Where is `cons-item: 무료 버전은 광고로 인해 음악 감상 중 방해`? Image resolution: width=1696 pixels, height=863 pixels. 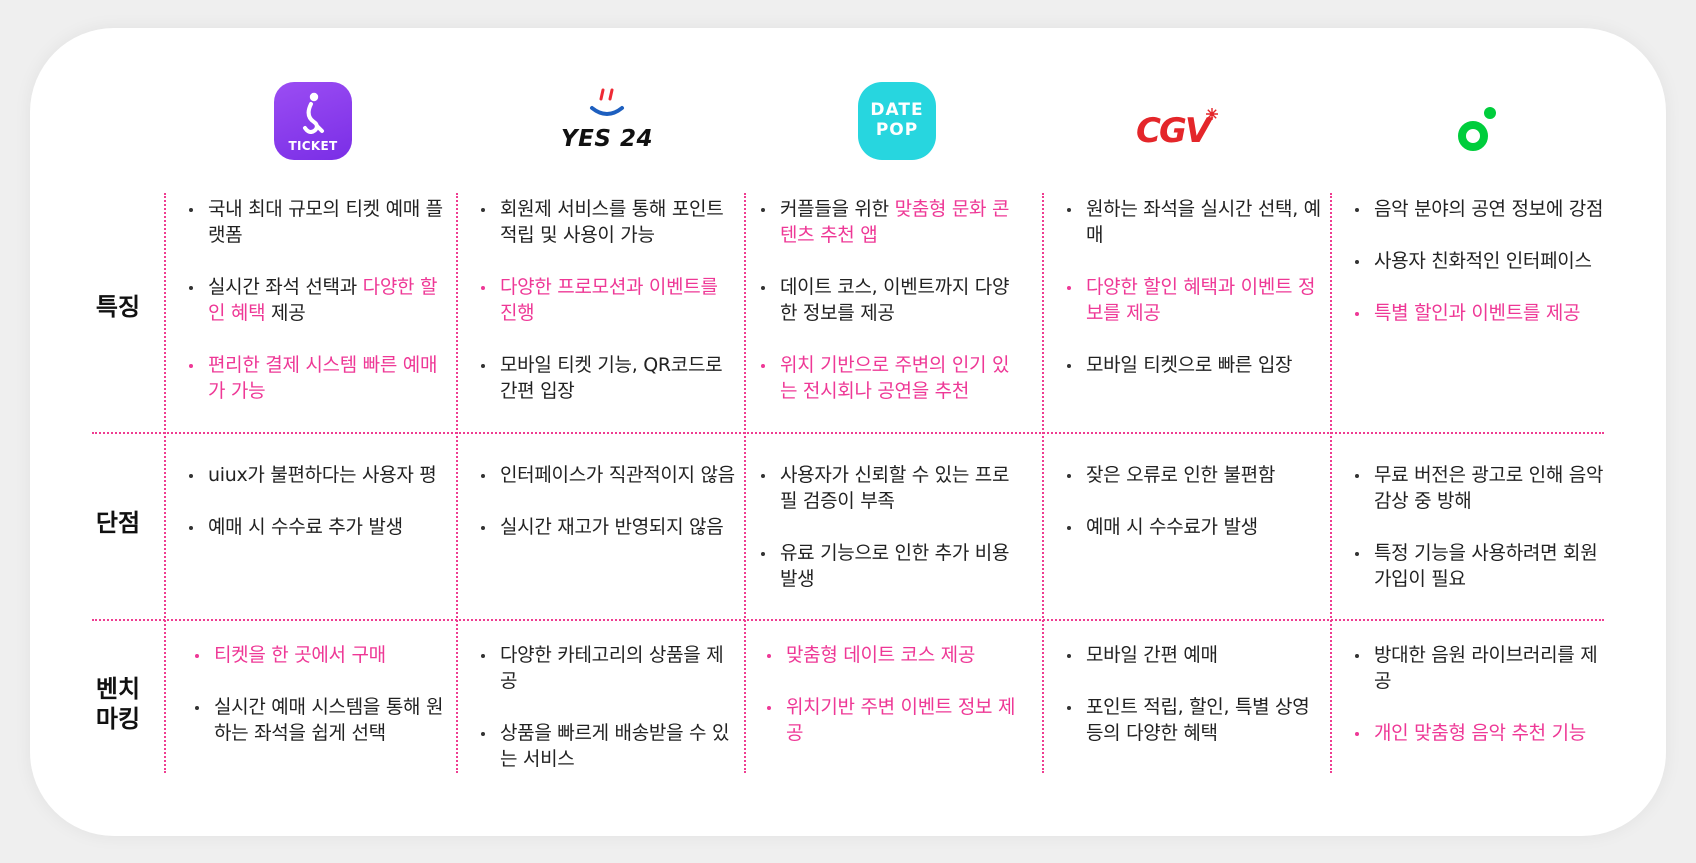
cons-item: 무료 버전은 광고로 인해 음악 감상 중 방해 is located at coordinates (1483, 488).